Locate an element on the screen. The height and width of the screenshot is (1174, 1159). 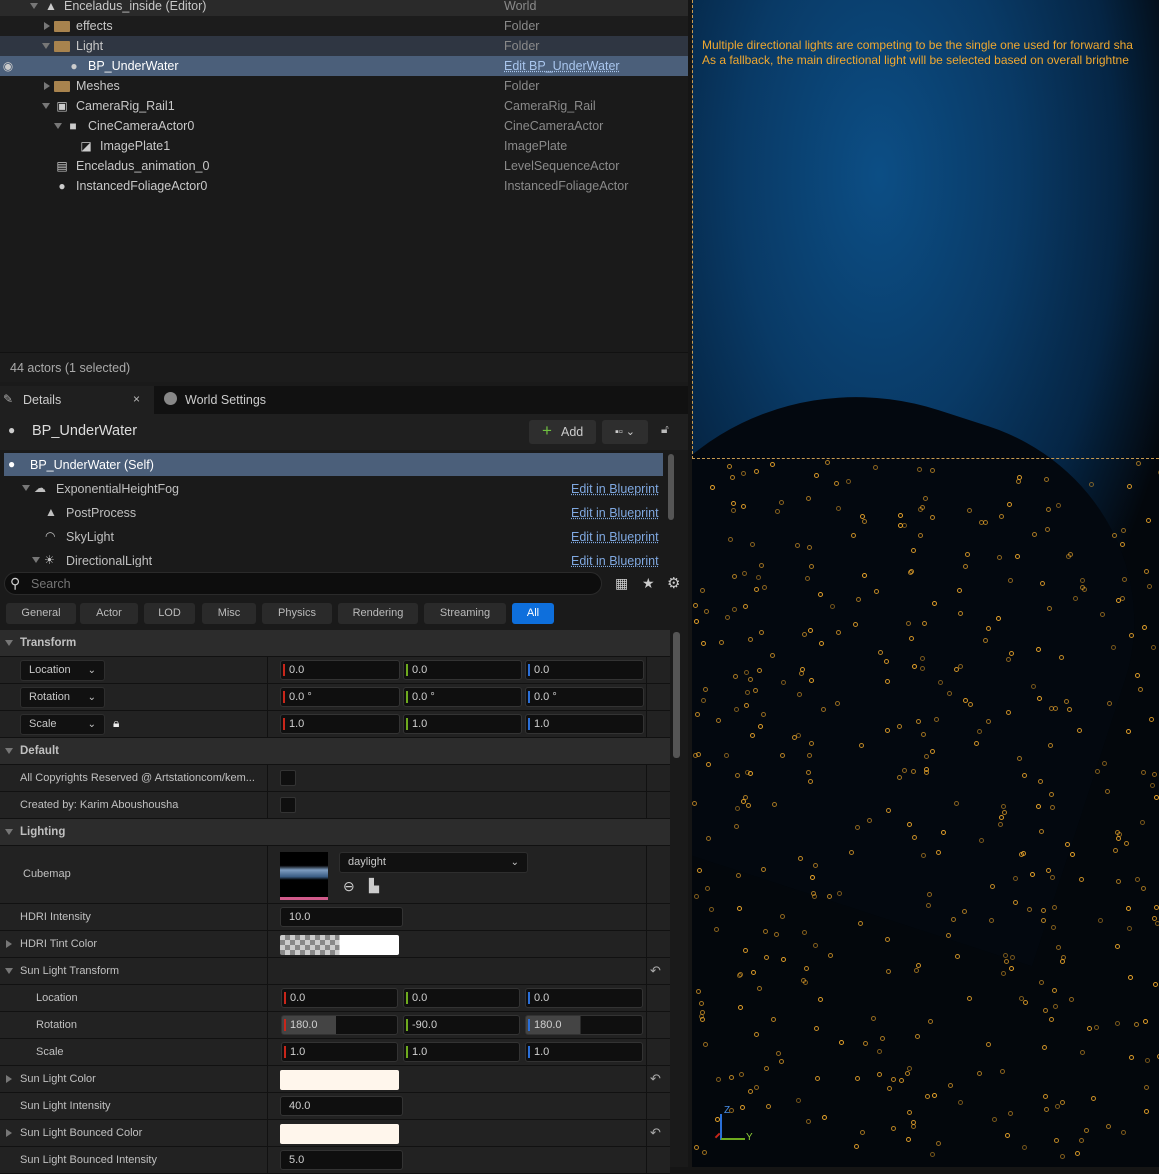
sun-rotation-x: 180.0 is located at coordinates (339, 1025).